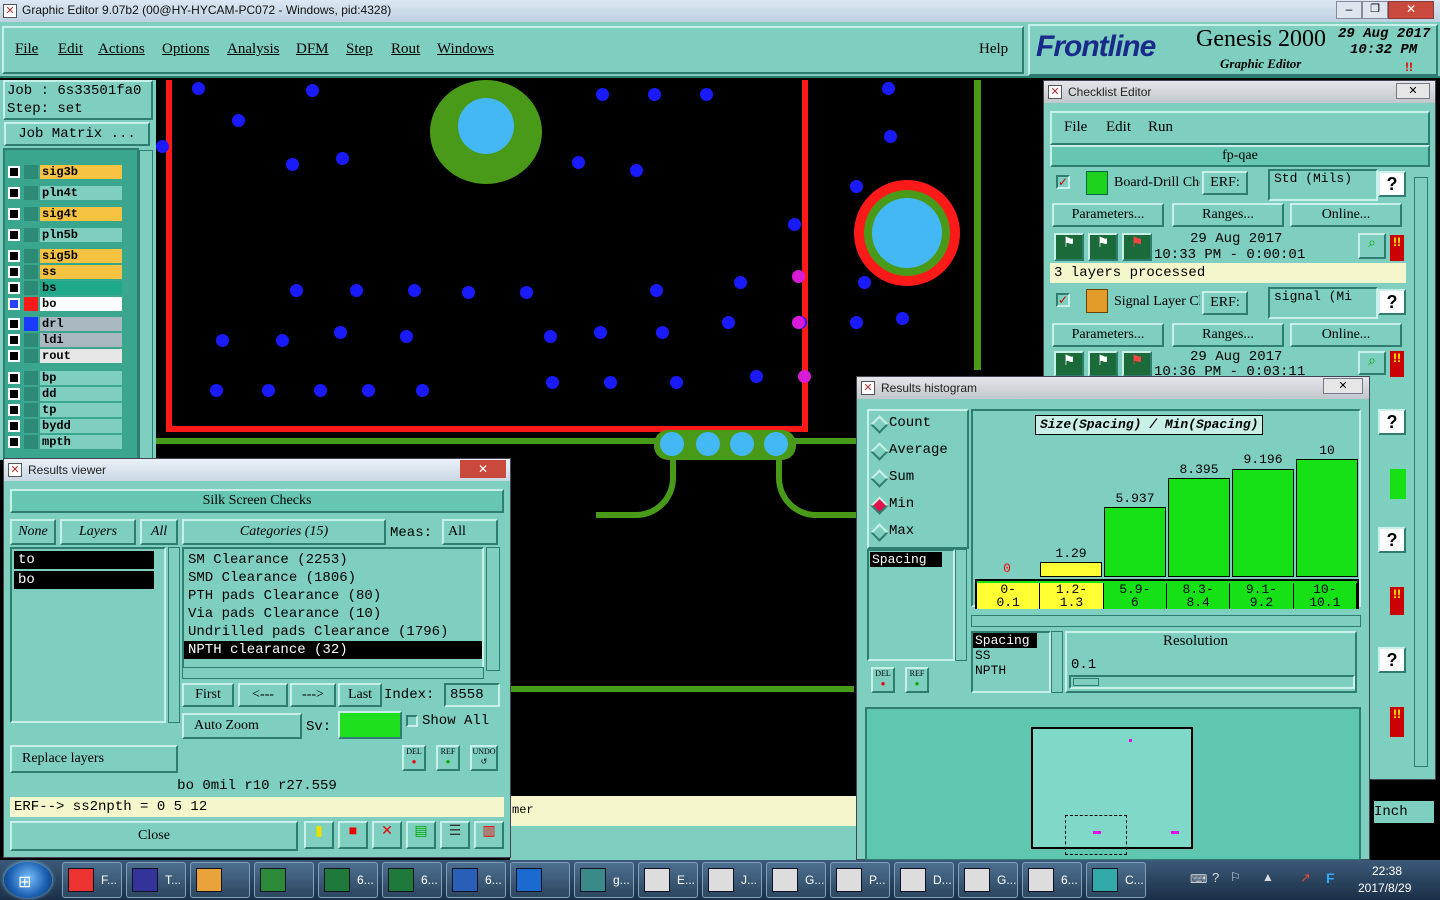 This screenshot has height=900, width=1440. I want to click on checklist-menu-run: Run, so click(1160, 127).